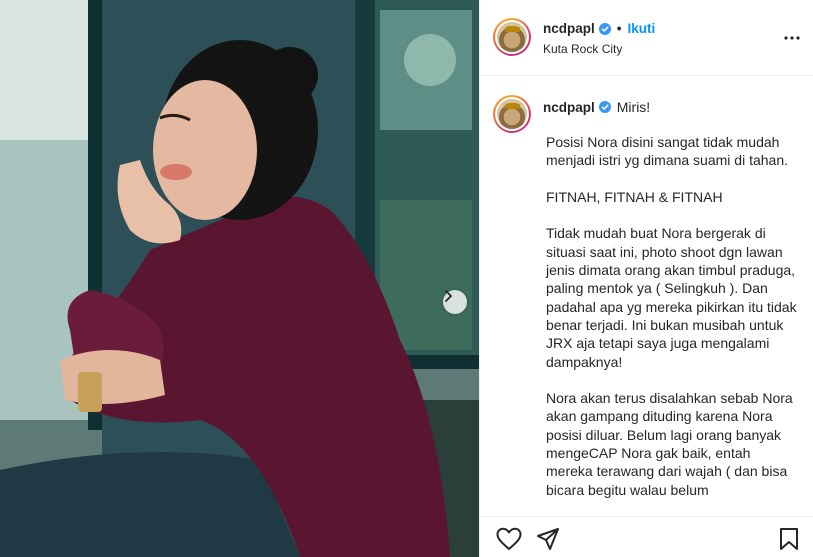  Describe the element at coordinates (646, 536) in the screenshot. I see `post-actions-bar` at that location.